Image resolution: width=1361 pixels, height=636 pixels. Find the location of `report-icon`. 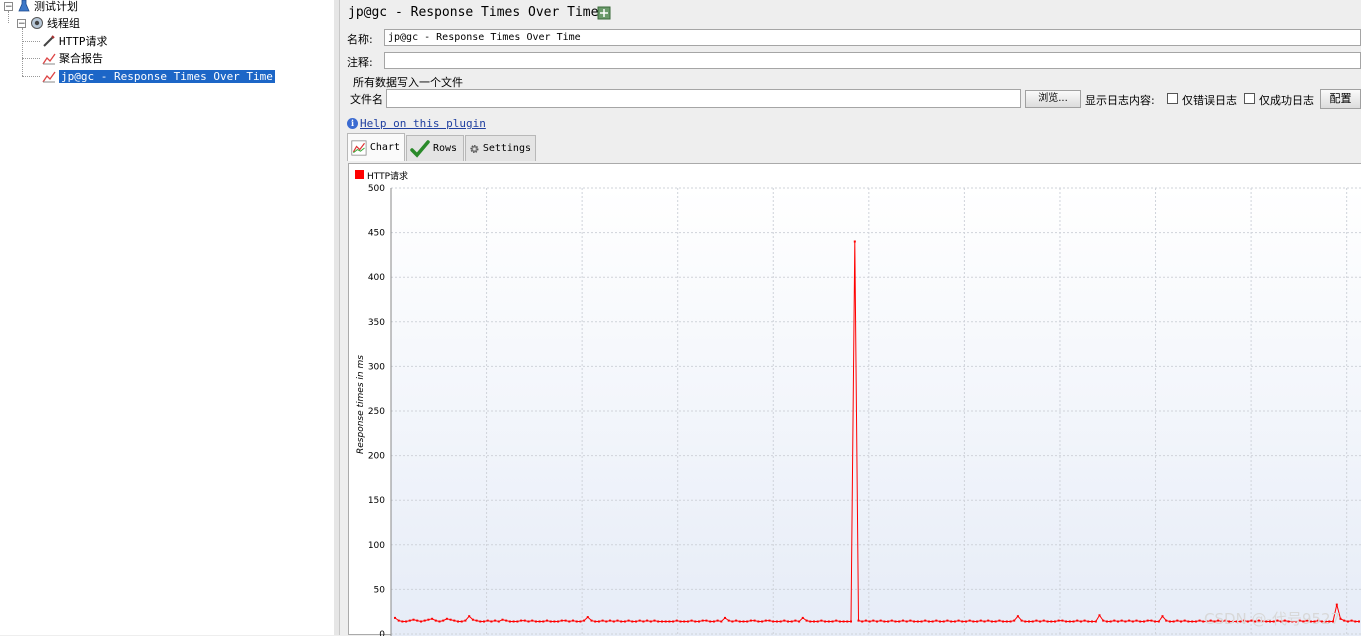

report-icon is located at coordinates (49, 59).